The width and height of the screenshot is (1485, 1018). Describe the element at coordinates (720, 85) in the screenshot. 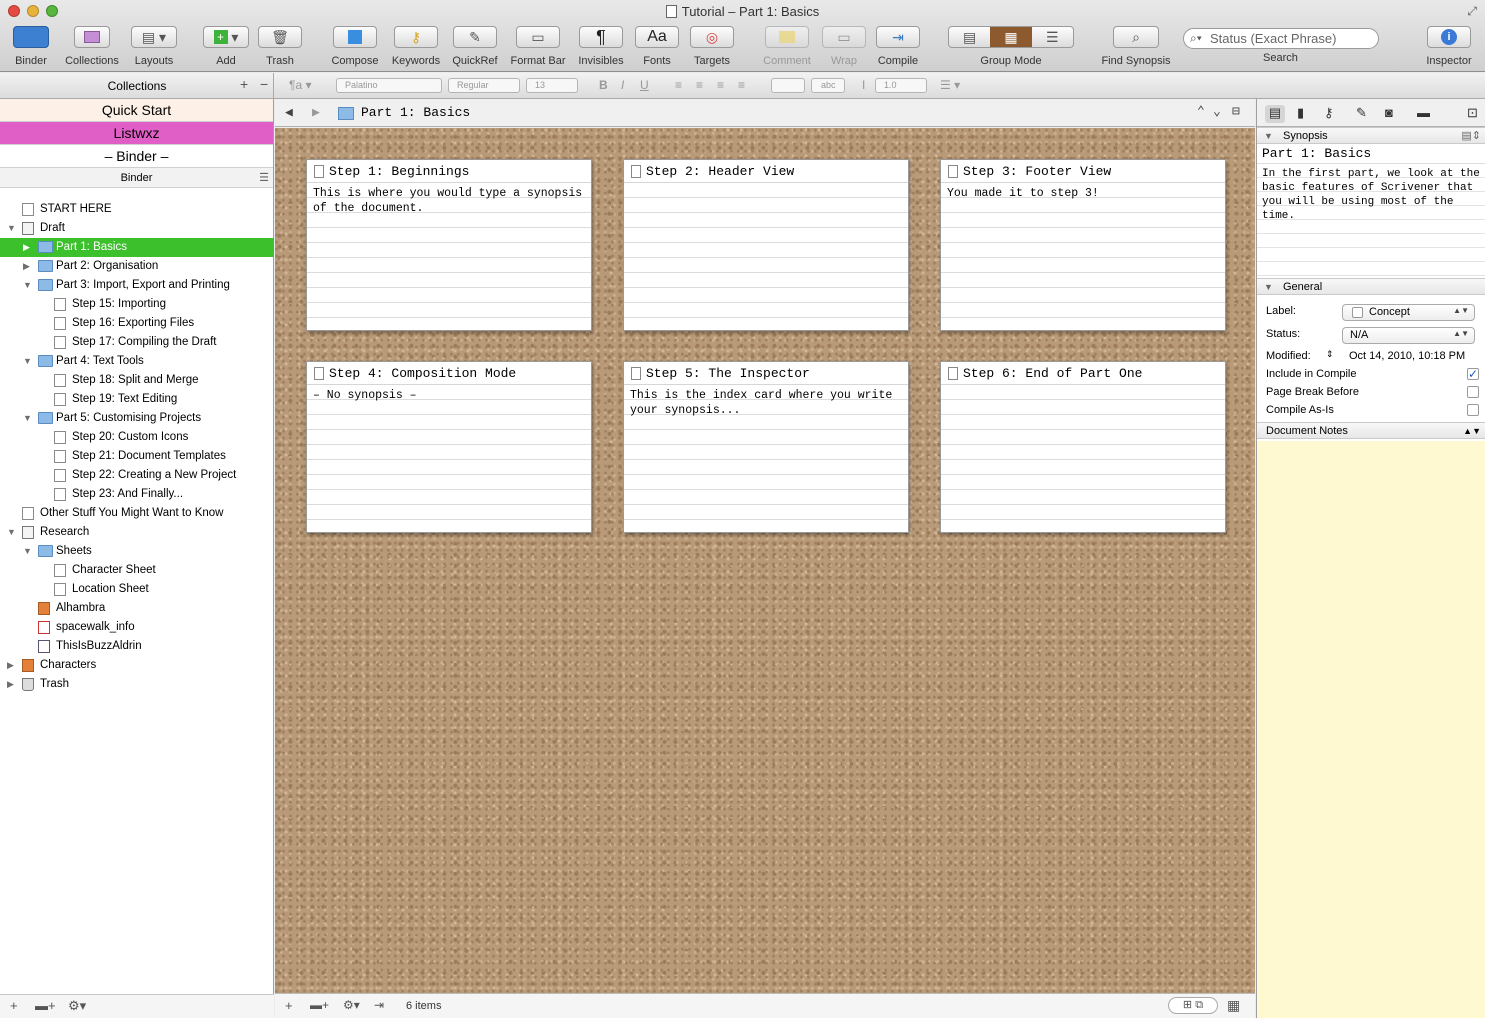

I see `align-right-icon: ≡` at that location.